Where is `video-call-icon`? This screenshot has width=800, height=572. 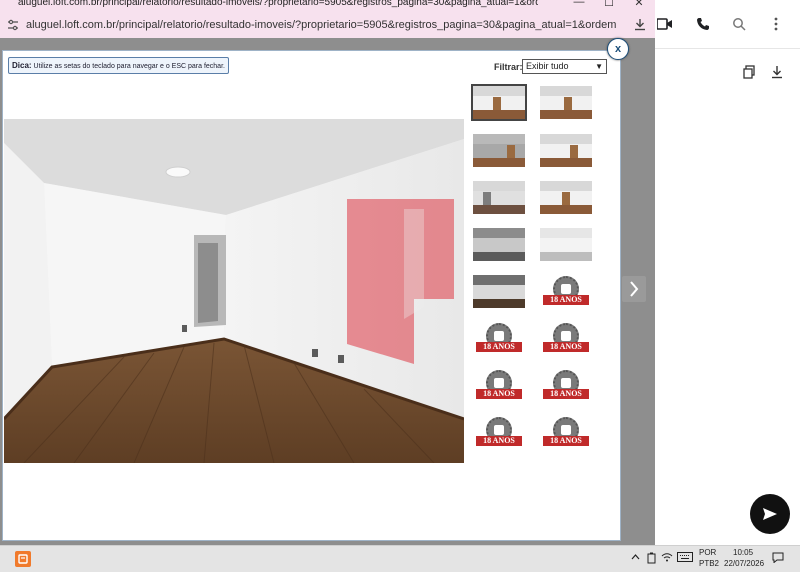 video-call-icon is located at coordinates (665, 24).